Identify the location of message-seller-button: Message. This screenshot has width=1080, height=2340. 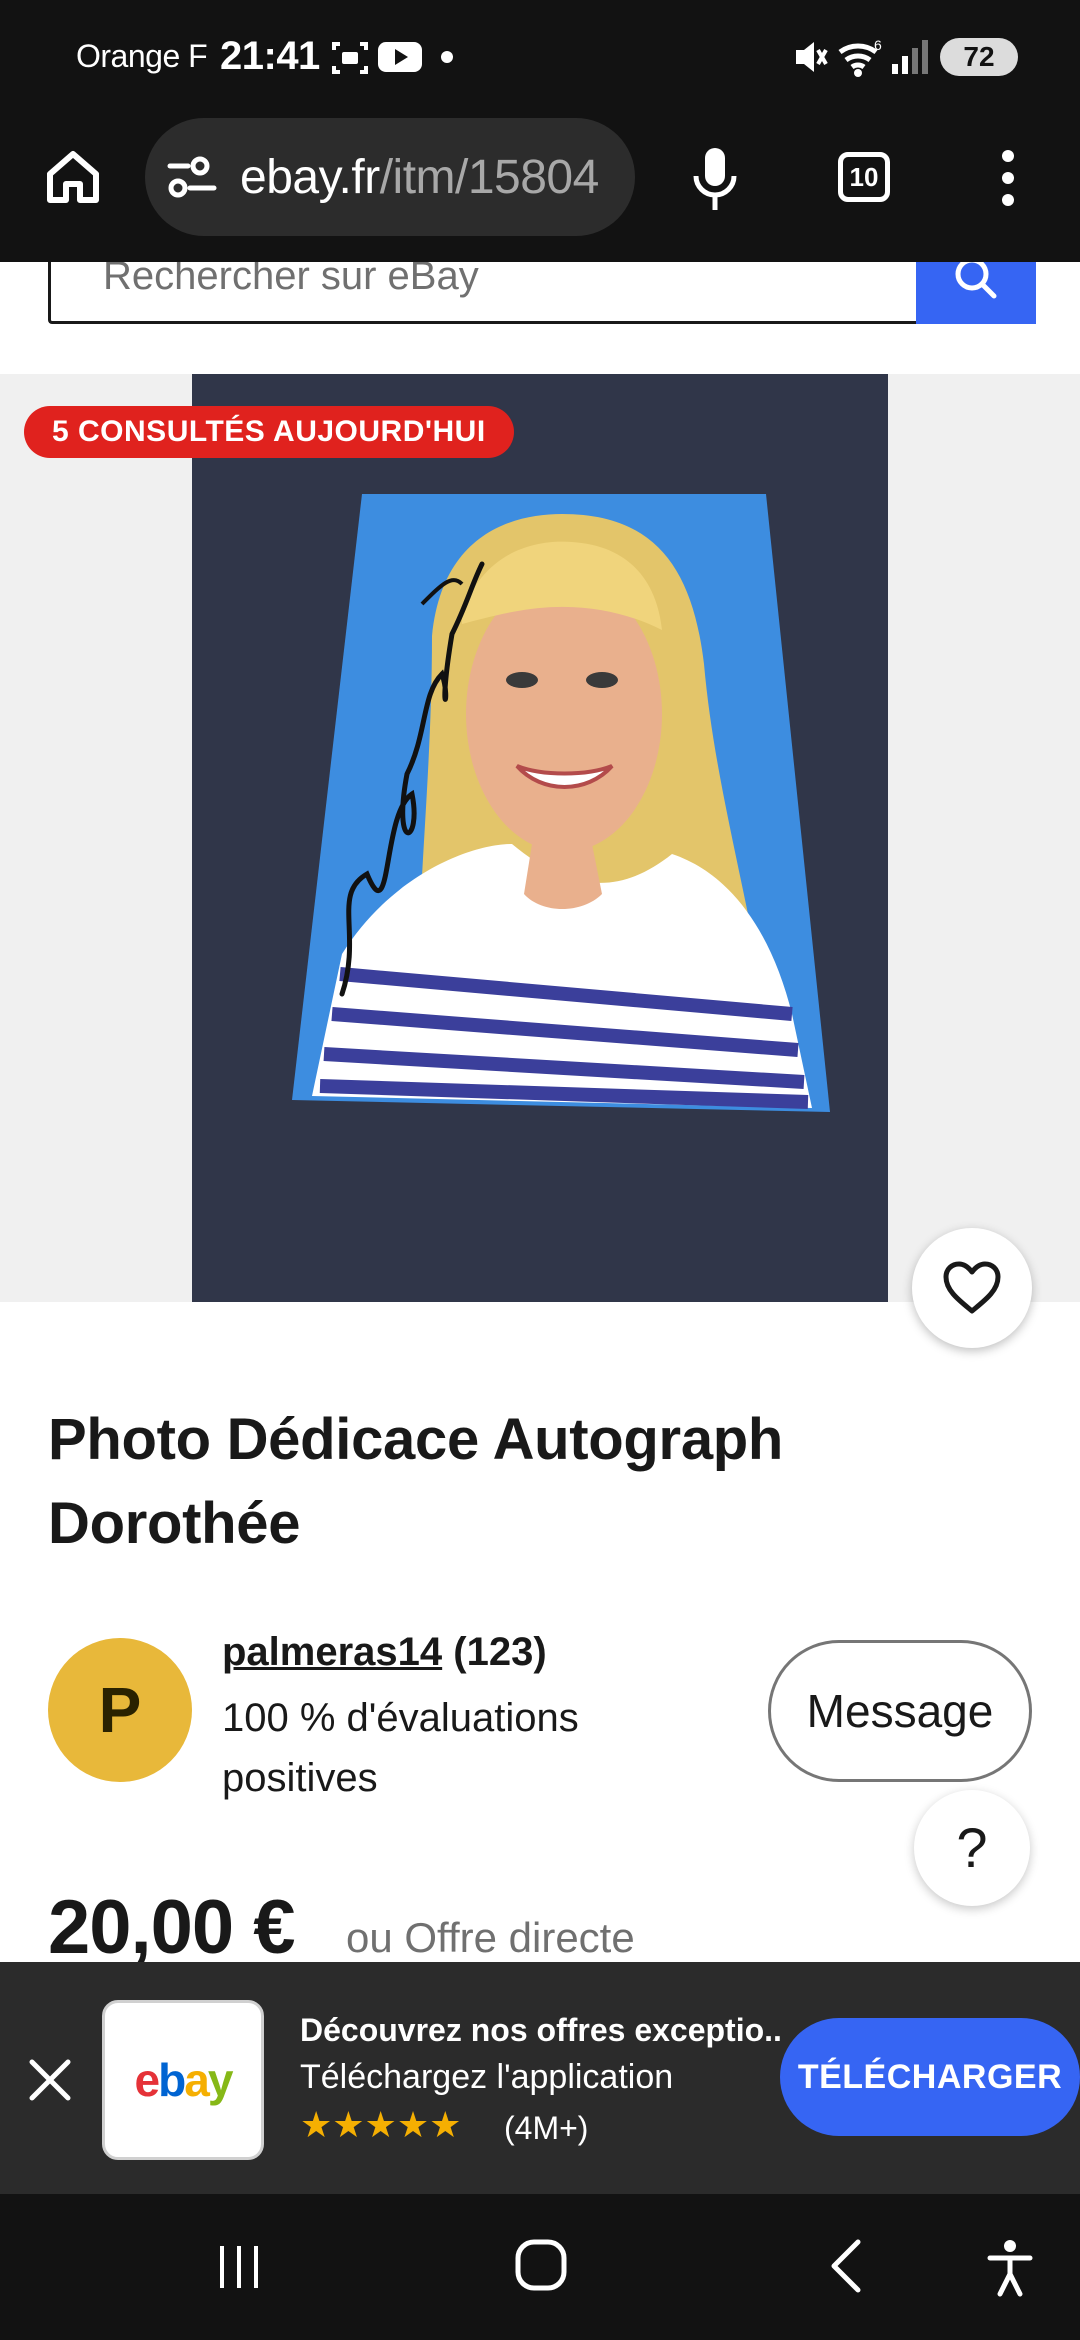
(900, 1711).